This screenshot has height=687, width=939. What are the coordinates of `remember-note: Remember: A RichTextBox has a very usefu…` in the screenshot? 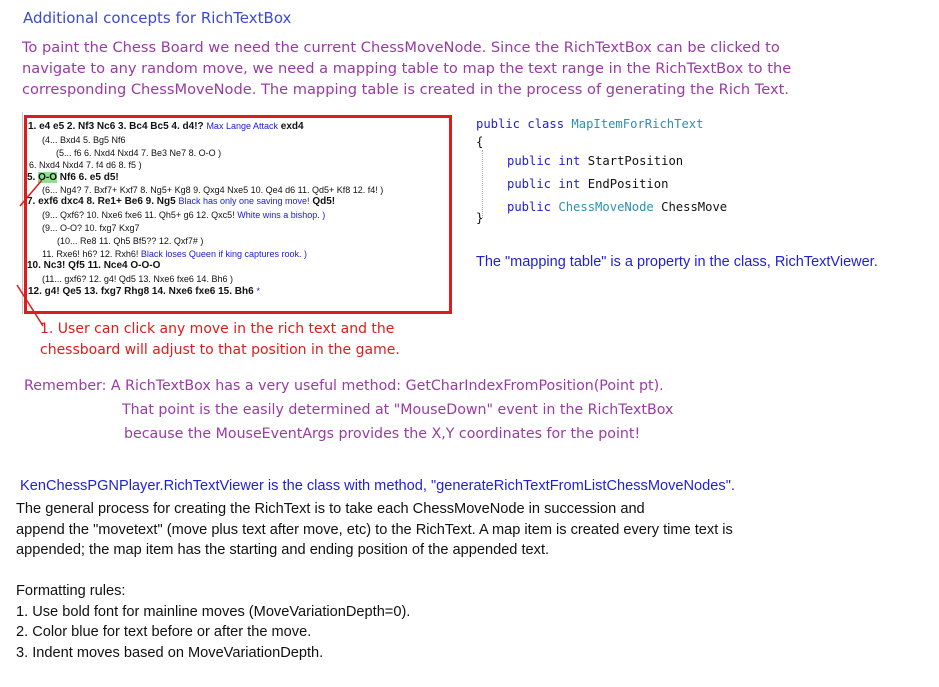 It's located at (348, 410).